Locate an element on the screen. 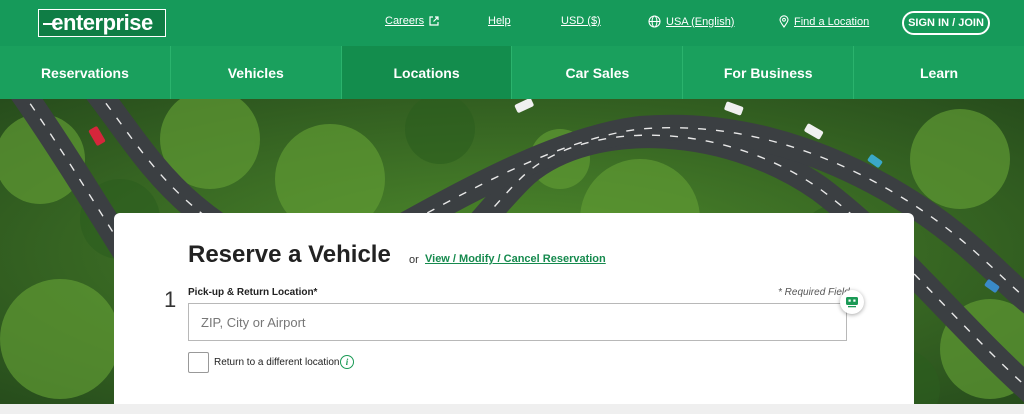 The image size is (1024, 414). nav-item-reservations: Reservations is located at coordinates (85, 72).